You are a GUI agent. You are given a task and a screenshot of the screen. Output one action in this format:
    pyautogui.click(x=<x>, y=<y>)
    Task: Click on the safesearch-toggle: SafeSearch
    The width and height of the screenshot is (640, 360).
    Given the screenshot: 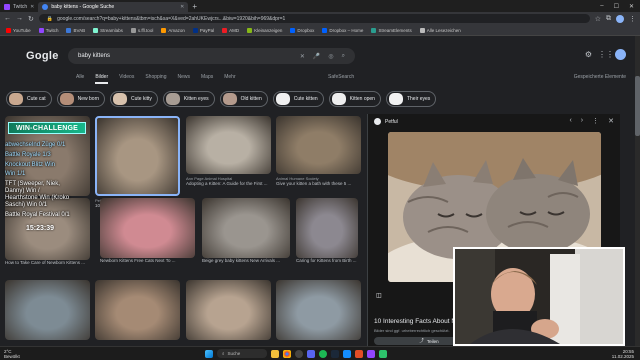 What is the action you would take?
    pyautogui.click(x=341, y=77)
    